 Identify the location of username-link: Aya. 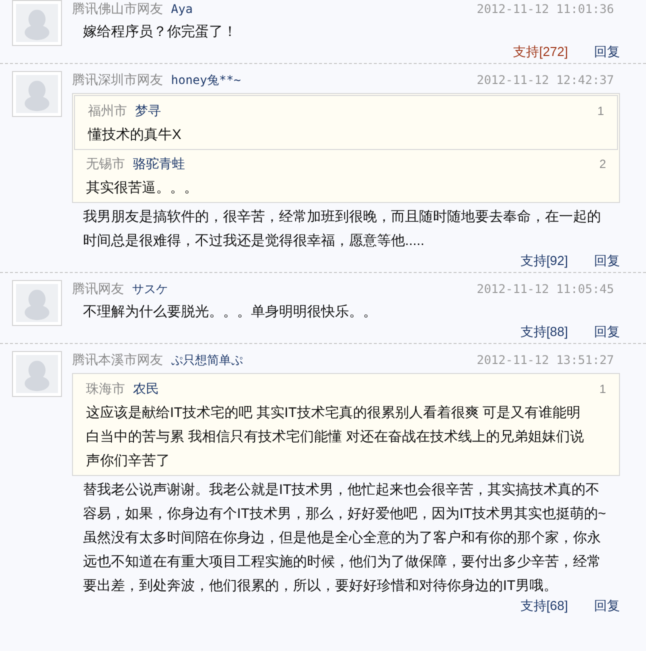
(182, 9).